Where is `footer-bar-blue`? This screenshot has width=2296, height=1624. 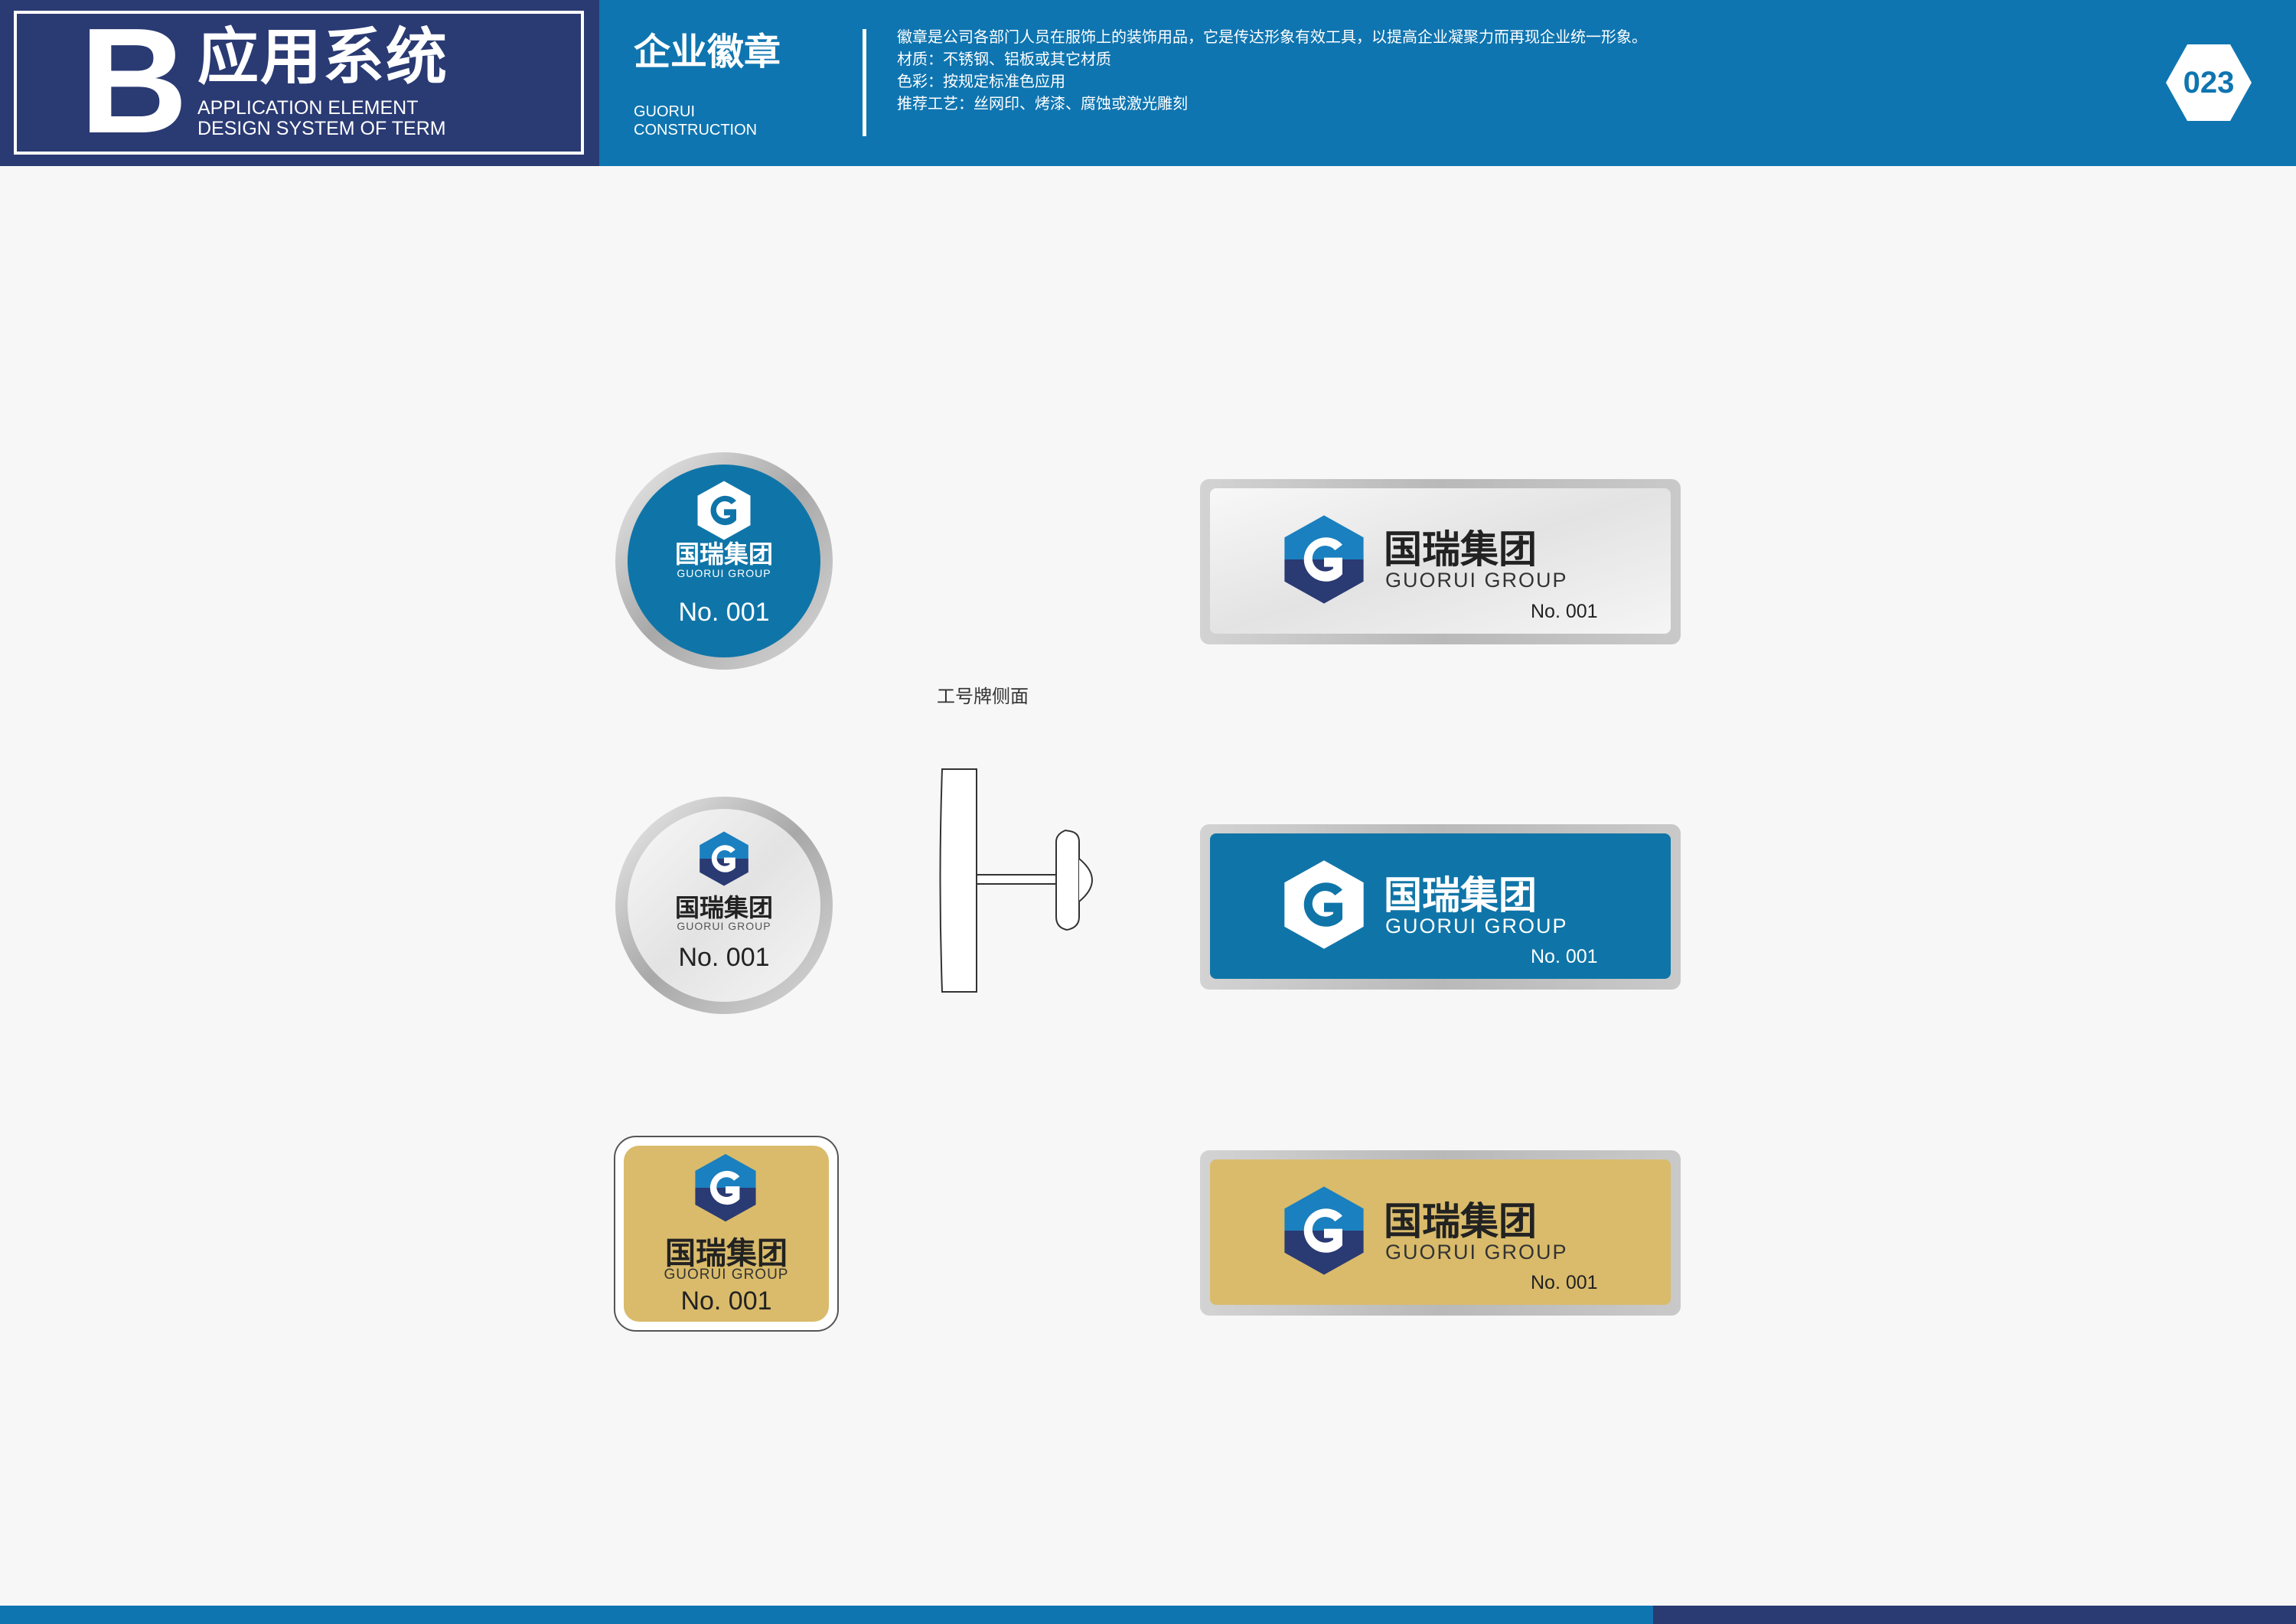
footer-bar-blue is located at coordinates (826, 1615).